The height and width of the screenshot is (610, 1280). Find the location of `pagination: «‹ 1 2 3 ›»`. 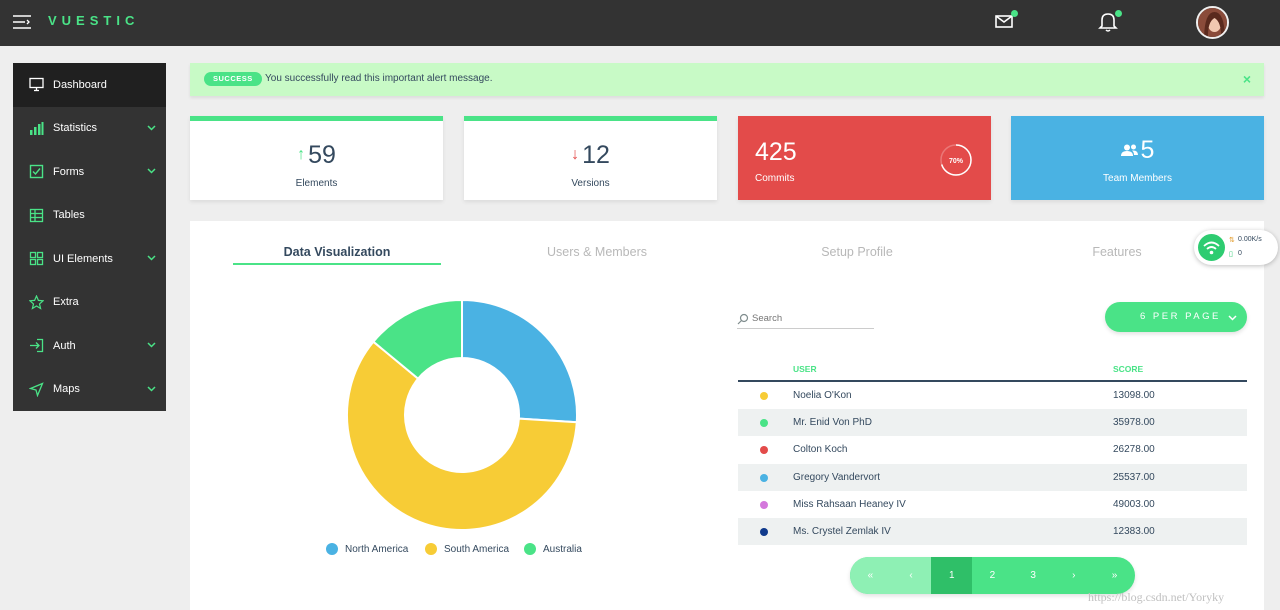

pagination: «‹ 1 2 3 ›» is located at coordinates (992, 575).